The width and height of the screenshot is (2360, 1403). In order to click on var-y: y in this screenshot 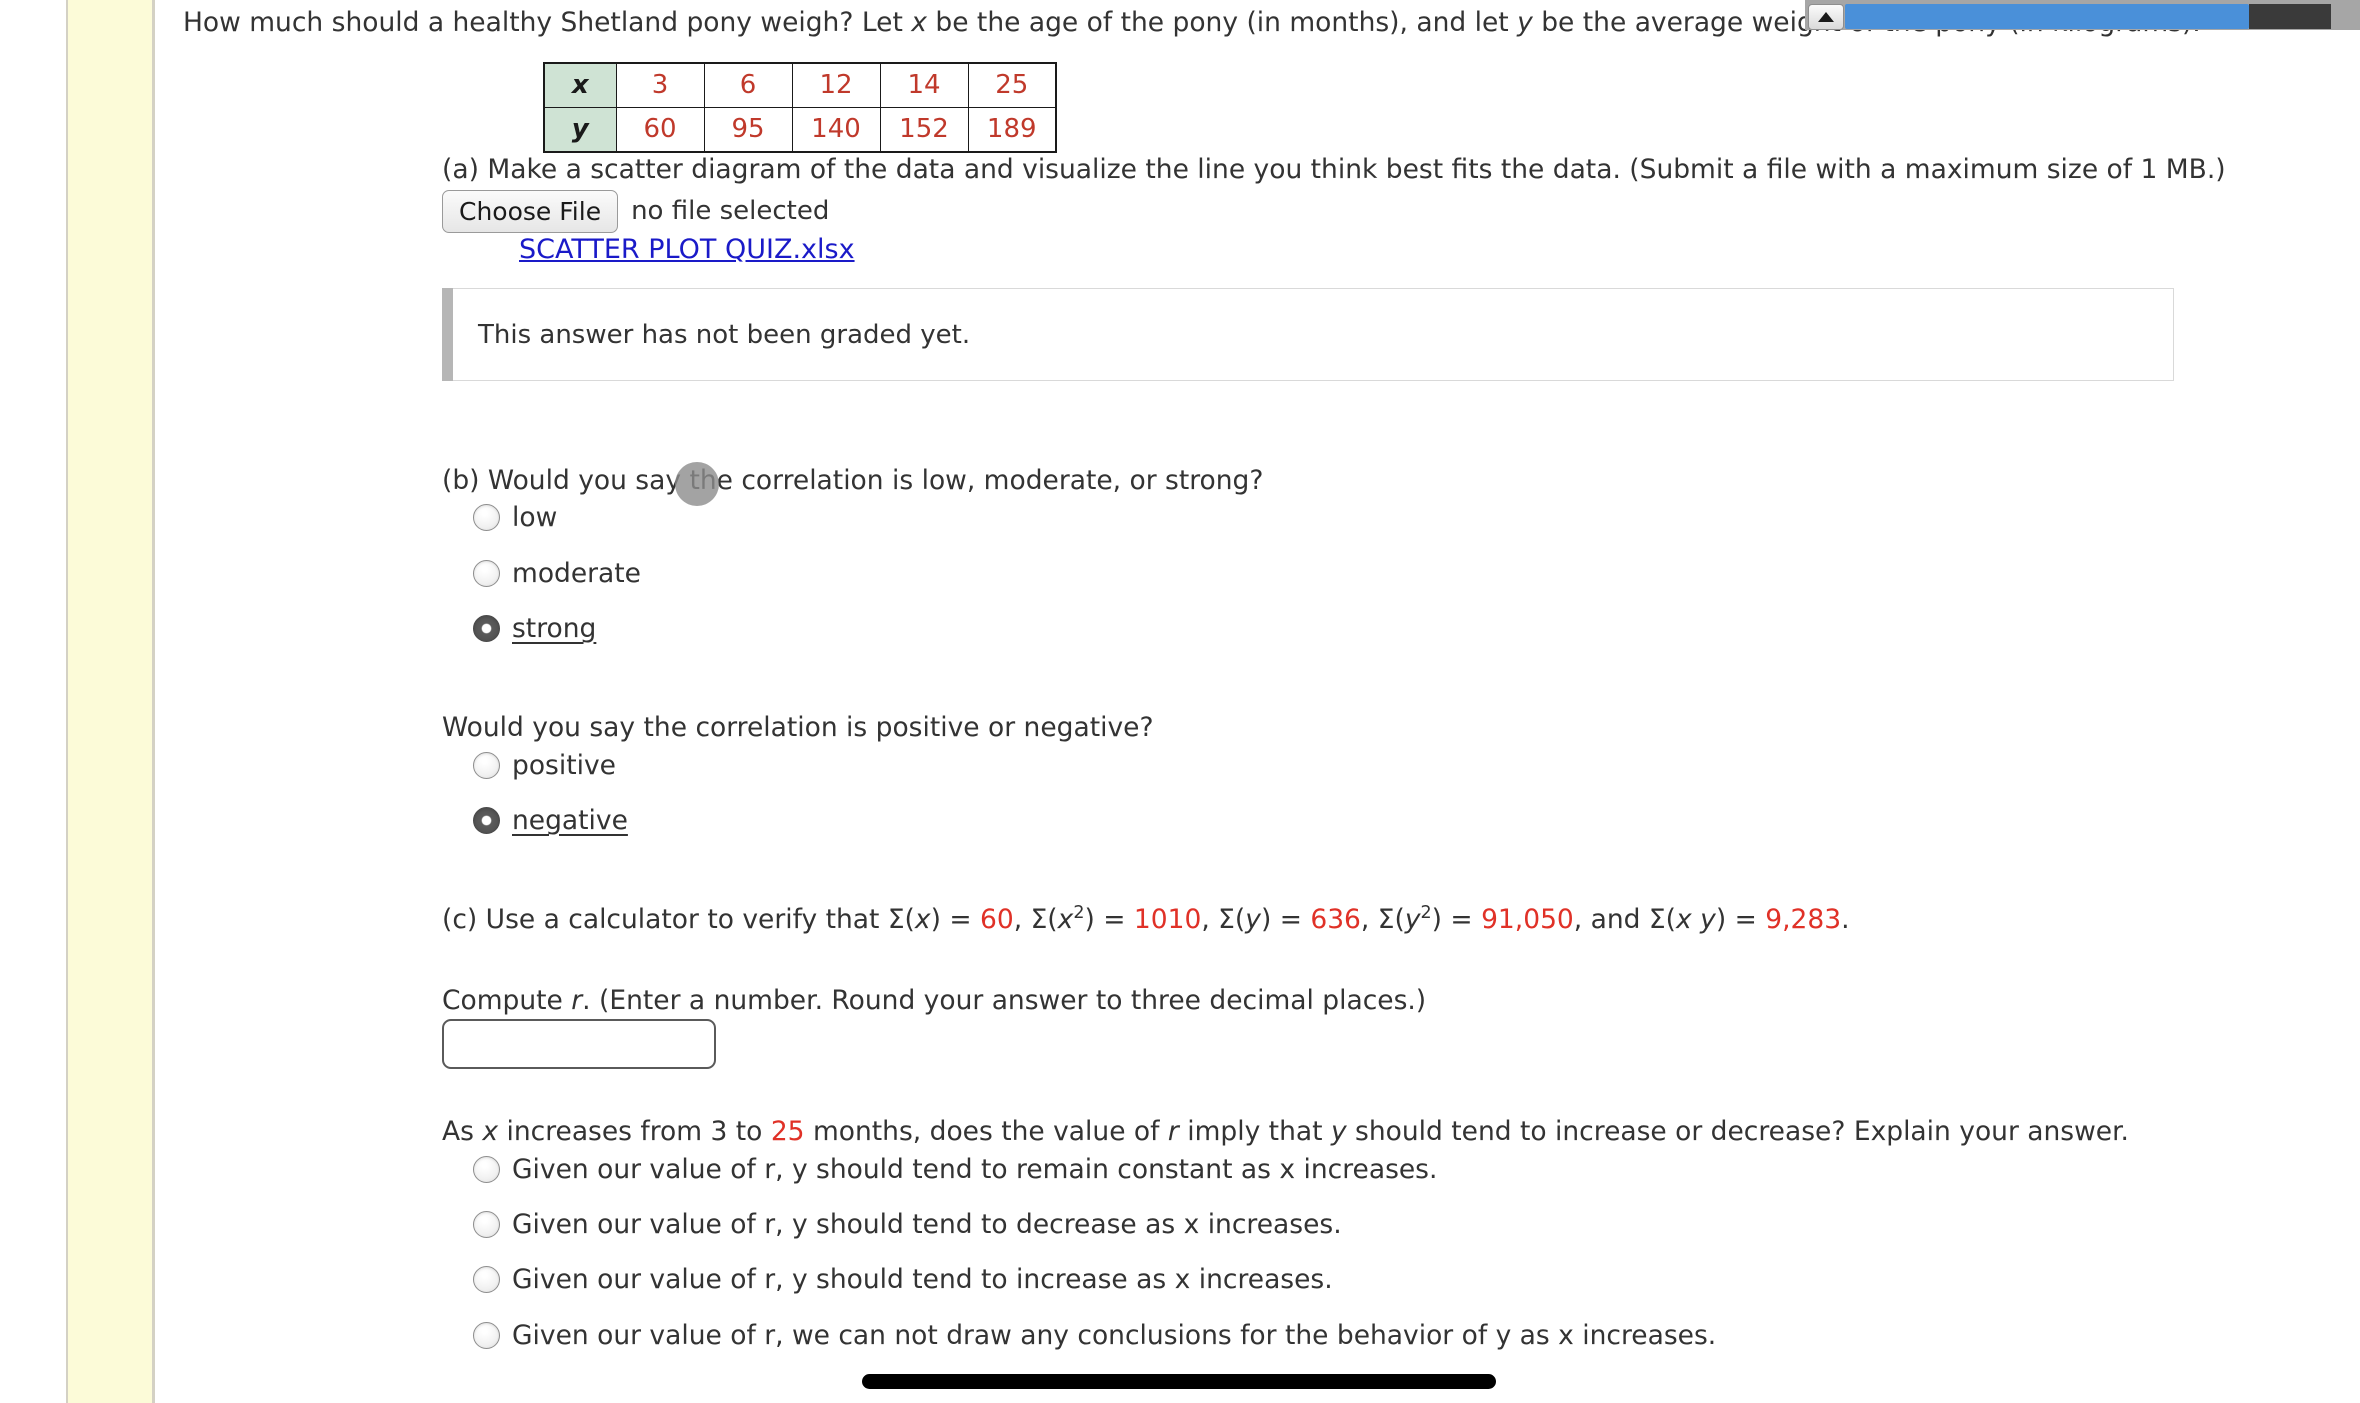, I will do `click(1525, 22)`.